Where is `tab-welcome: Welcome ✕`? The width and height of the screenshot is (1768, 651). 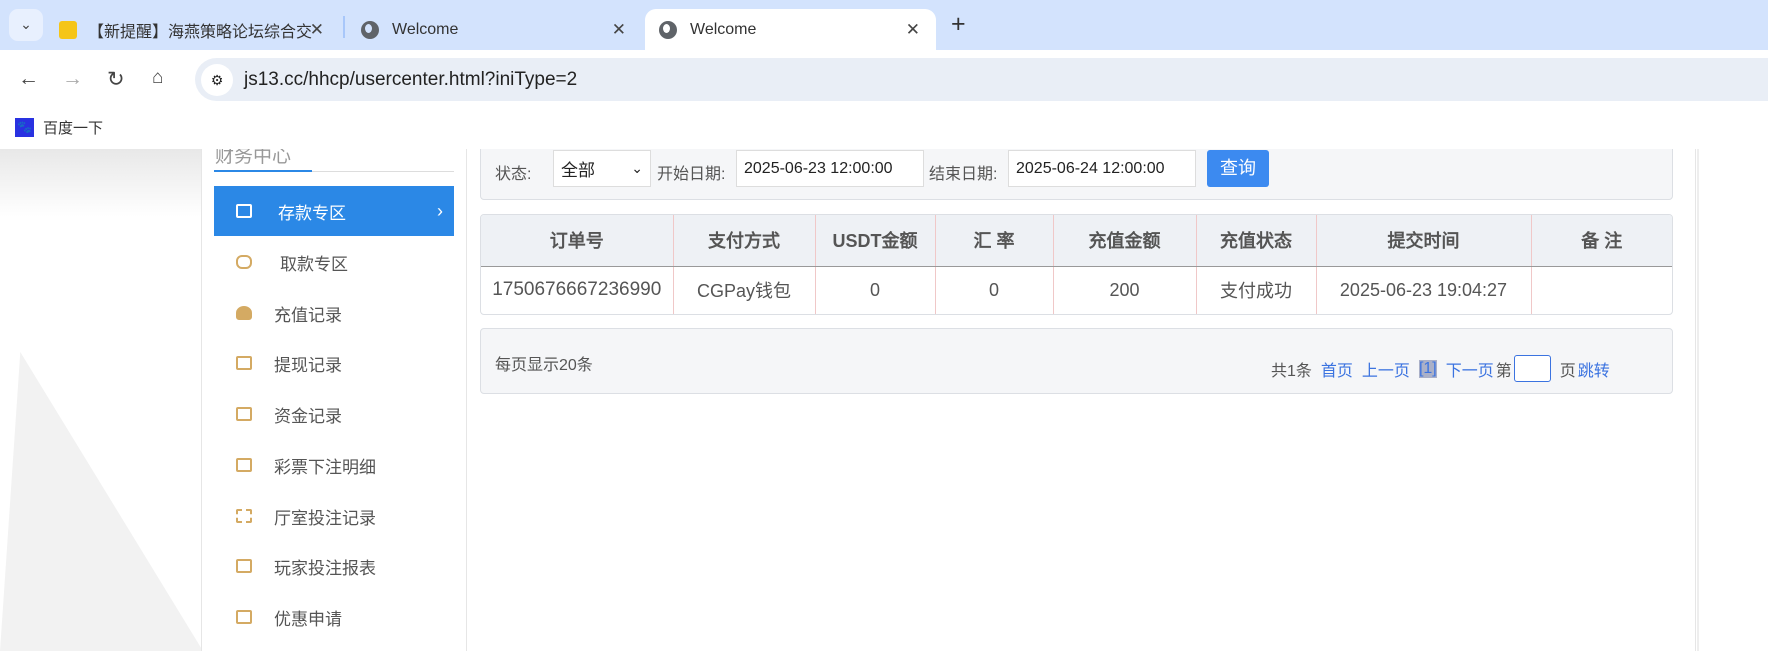 tab-welcome: Welcome ✕ is located at coordinates (494, 29).